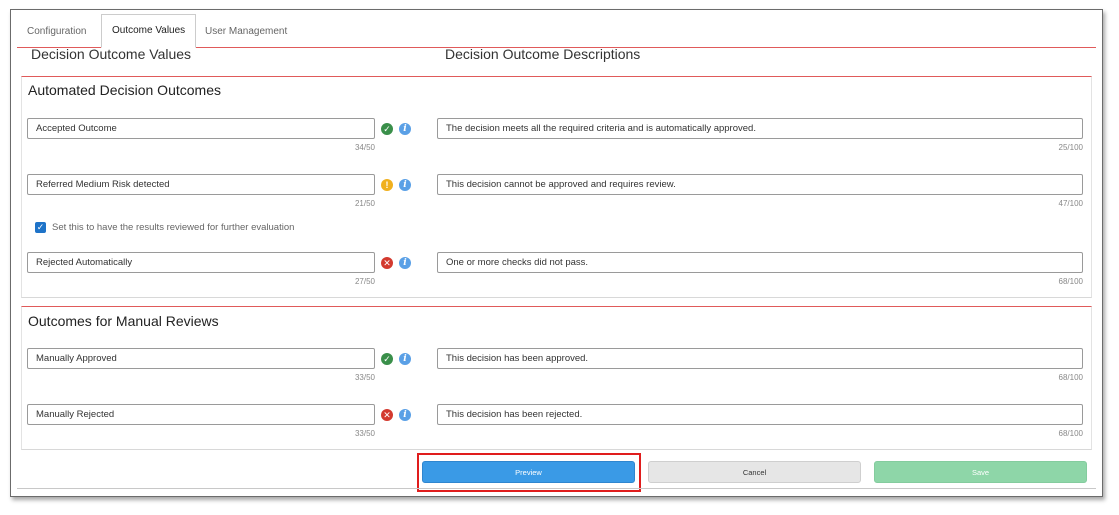  I want to click on value-char-counter: 21/50, so click(364, 203).